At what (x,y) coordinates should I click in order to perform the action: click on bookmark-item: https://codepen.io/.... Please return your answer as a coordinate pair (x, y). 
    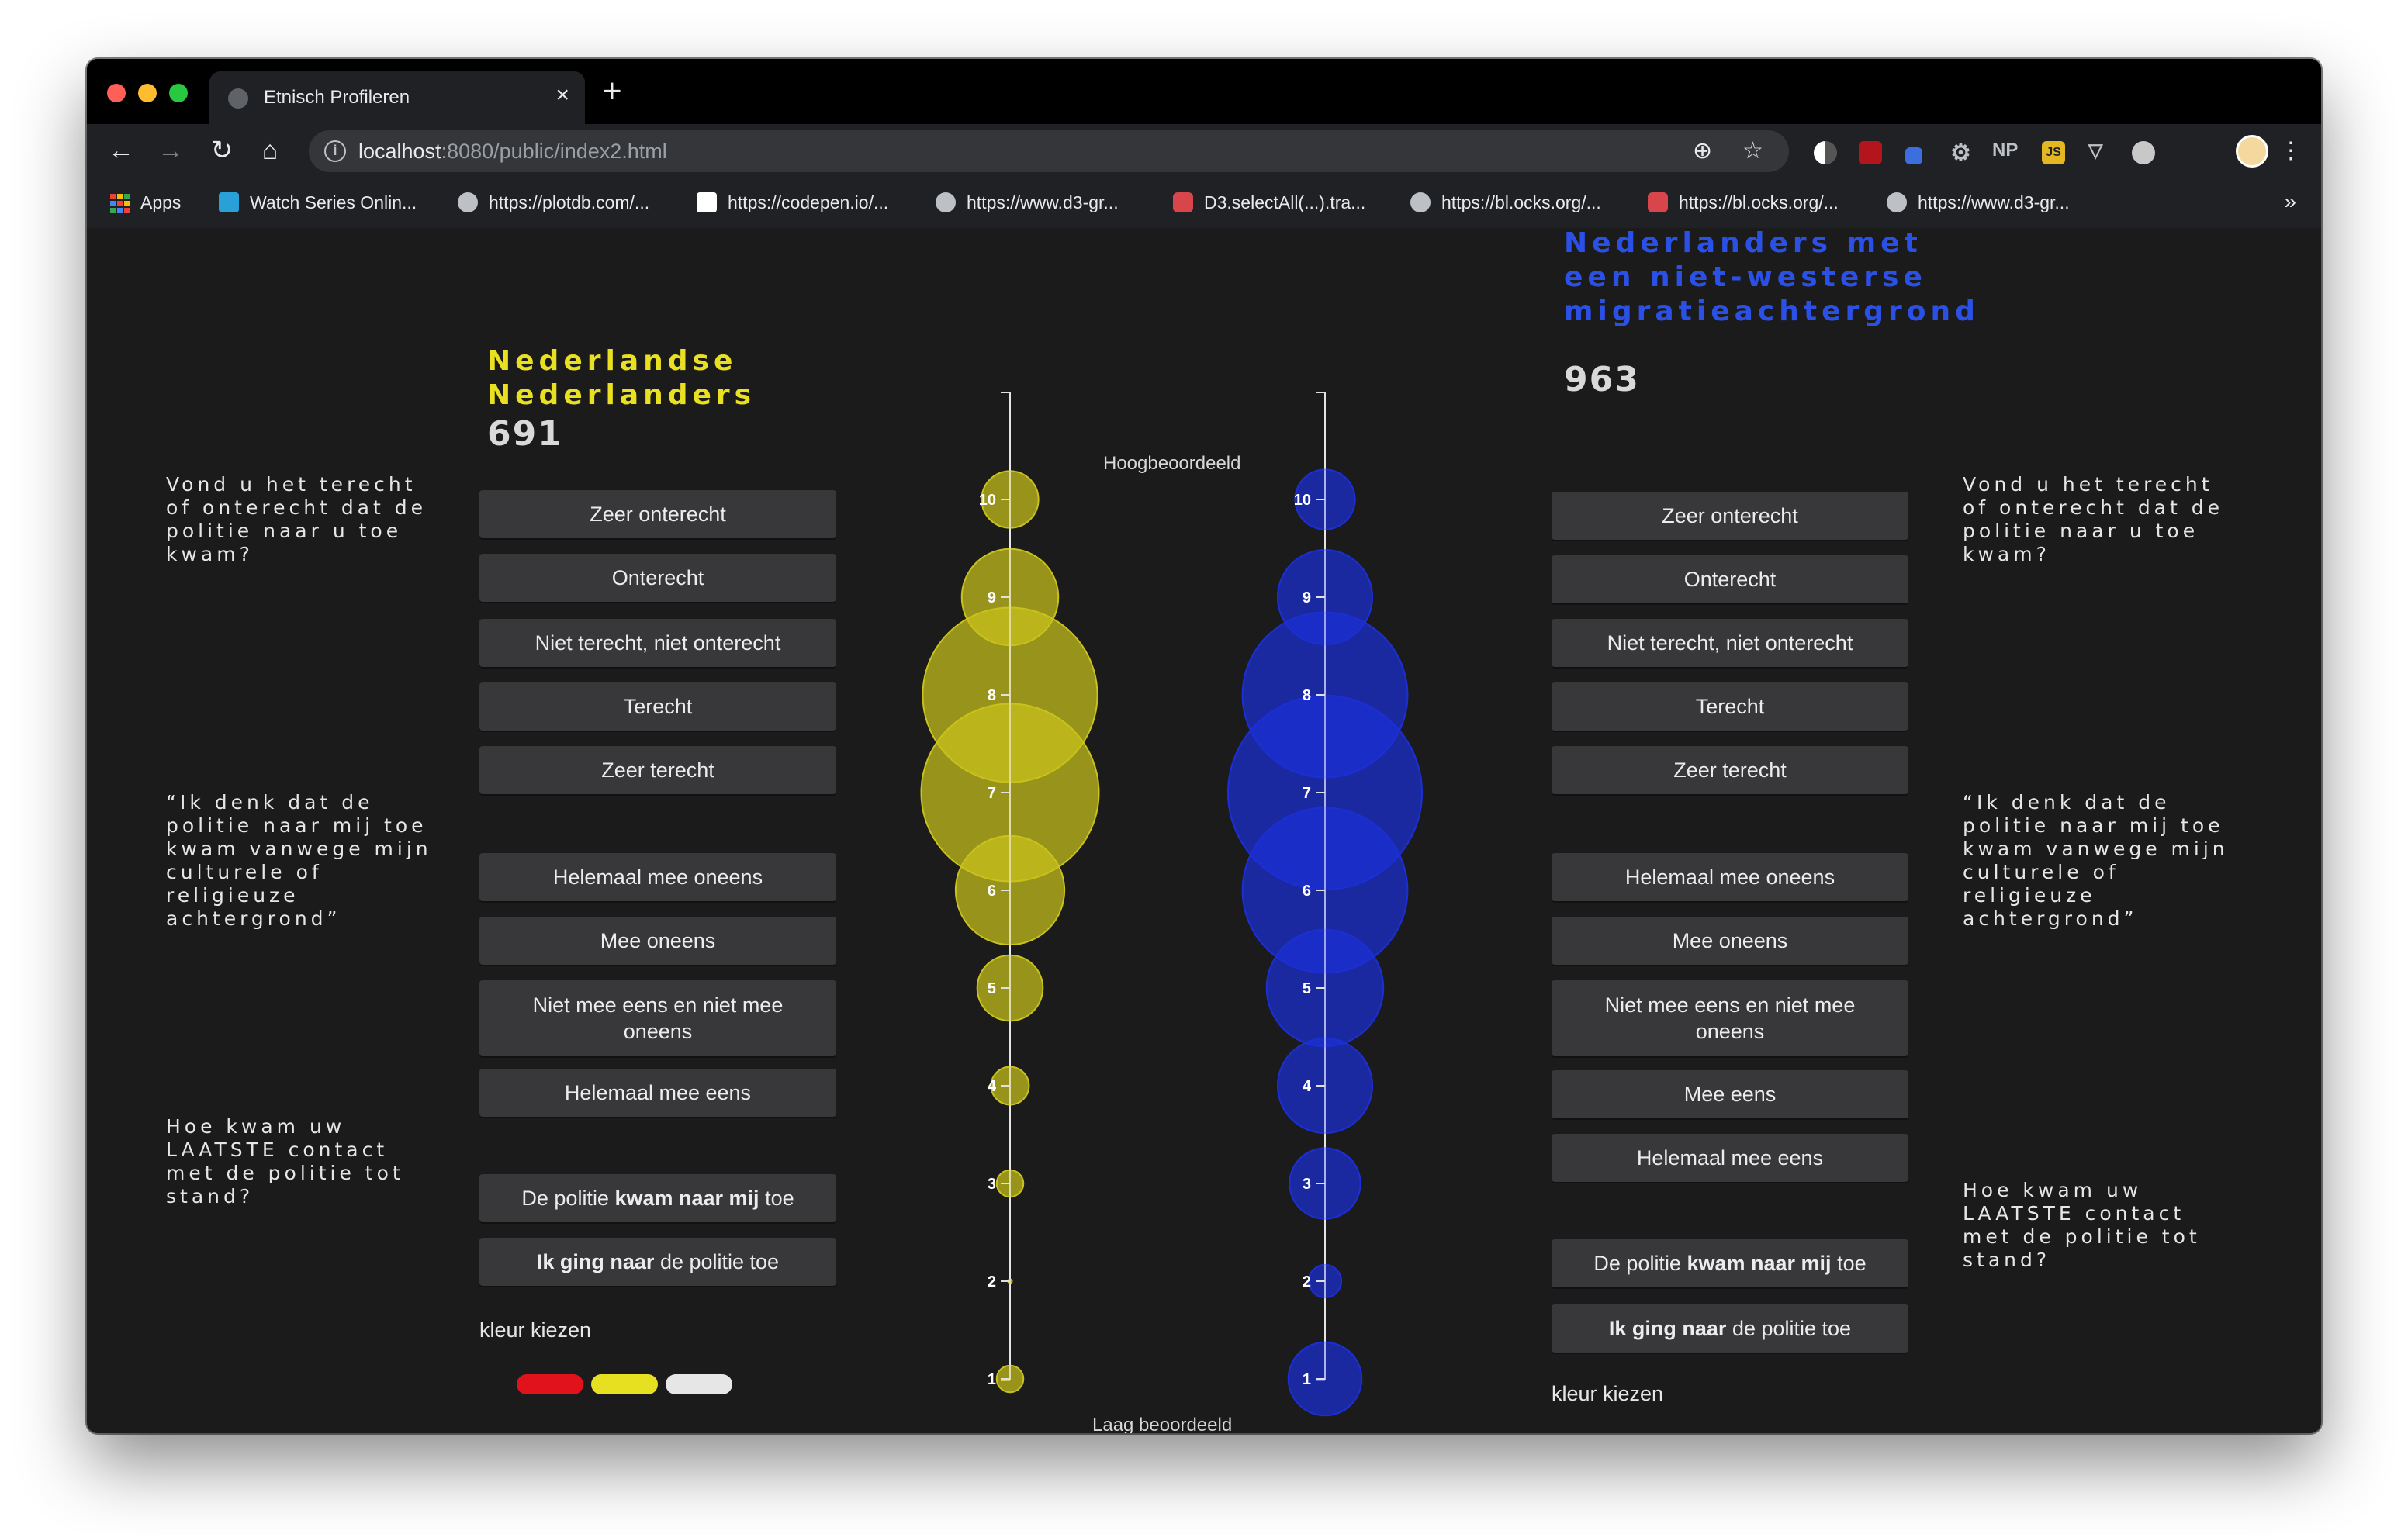
    Looking at the image, I should click on (792, 204).